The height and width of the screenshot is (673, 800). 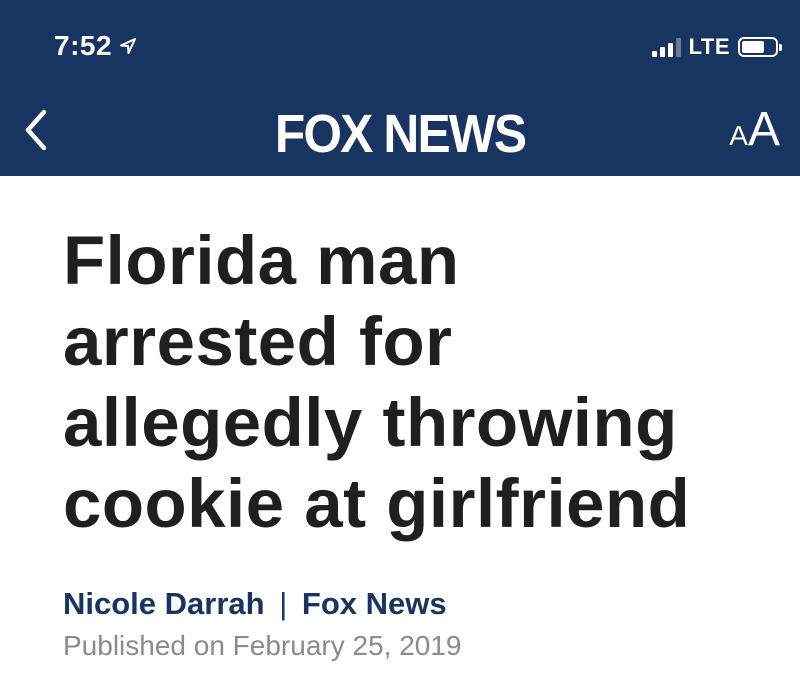 What do you see at coordinates (738, 135) in the screenshot?
I see `text-size-small-glyph: A` at bounding box center [738, 135].